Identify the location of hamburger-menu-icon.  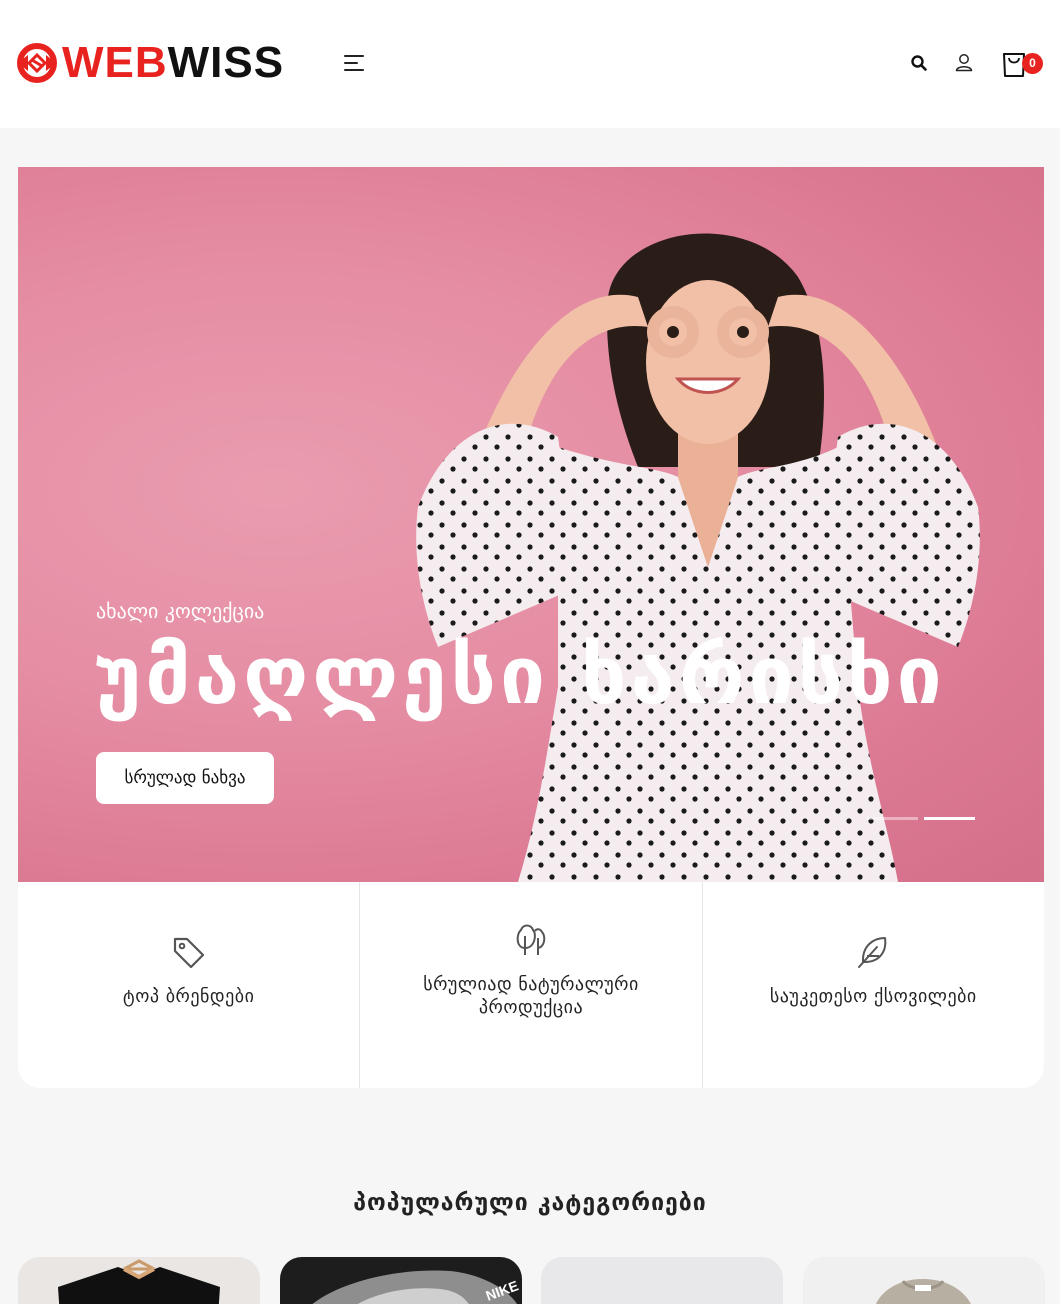
(354, 63).